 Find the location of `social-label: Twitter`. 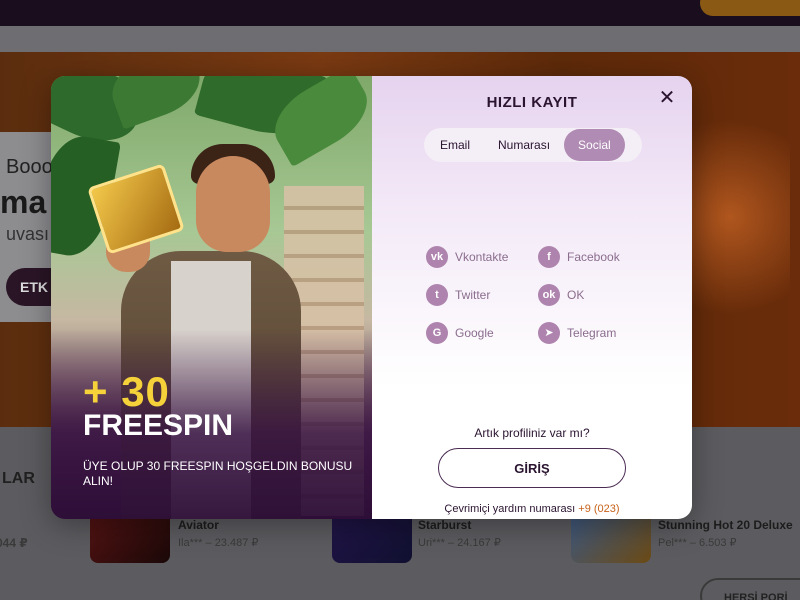

social-label: Twitter is located at coordinates (473, 295).